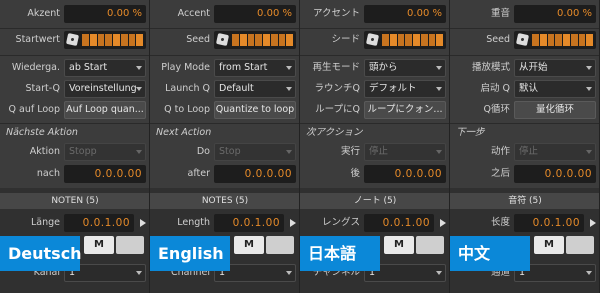  I want to click on launch-q-label: ラウンチQ, so click(337, 88).